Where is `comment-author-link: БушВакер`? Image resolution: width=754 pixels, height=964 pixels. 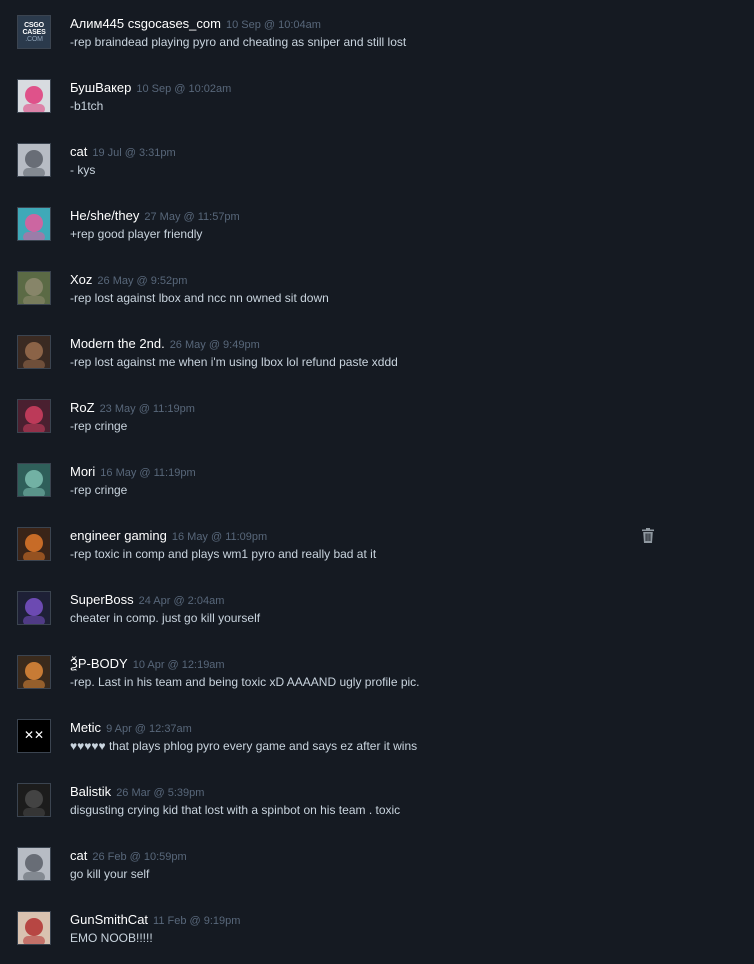 comment-author-link: БушВакер is located at coordinates (100, 87).